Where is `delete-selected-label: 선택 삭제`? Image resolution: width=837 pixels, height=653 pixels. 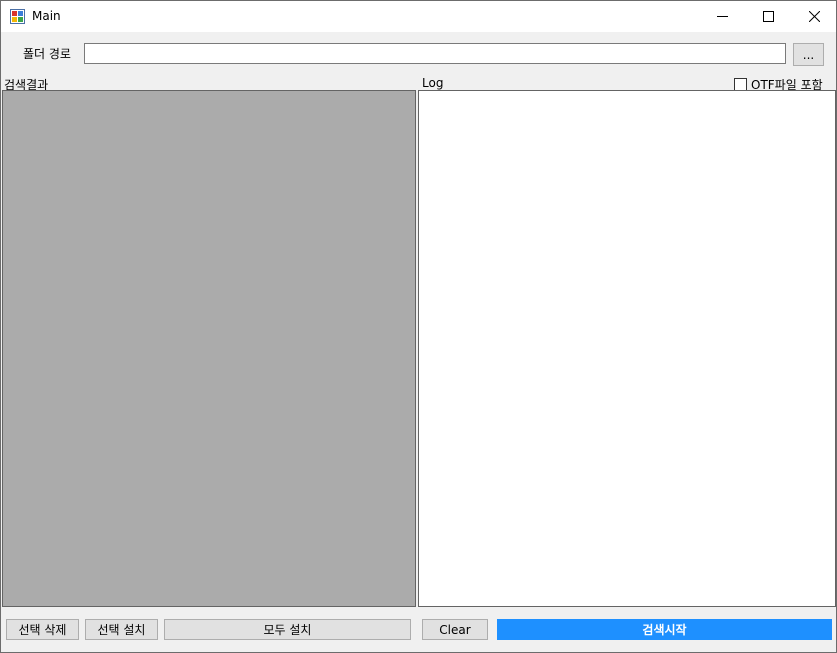 delete-selected-label: 선택 삭제 is located at coordinates (42, 630).